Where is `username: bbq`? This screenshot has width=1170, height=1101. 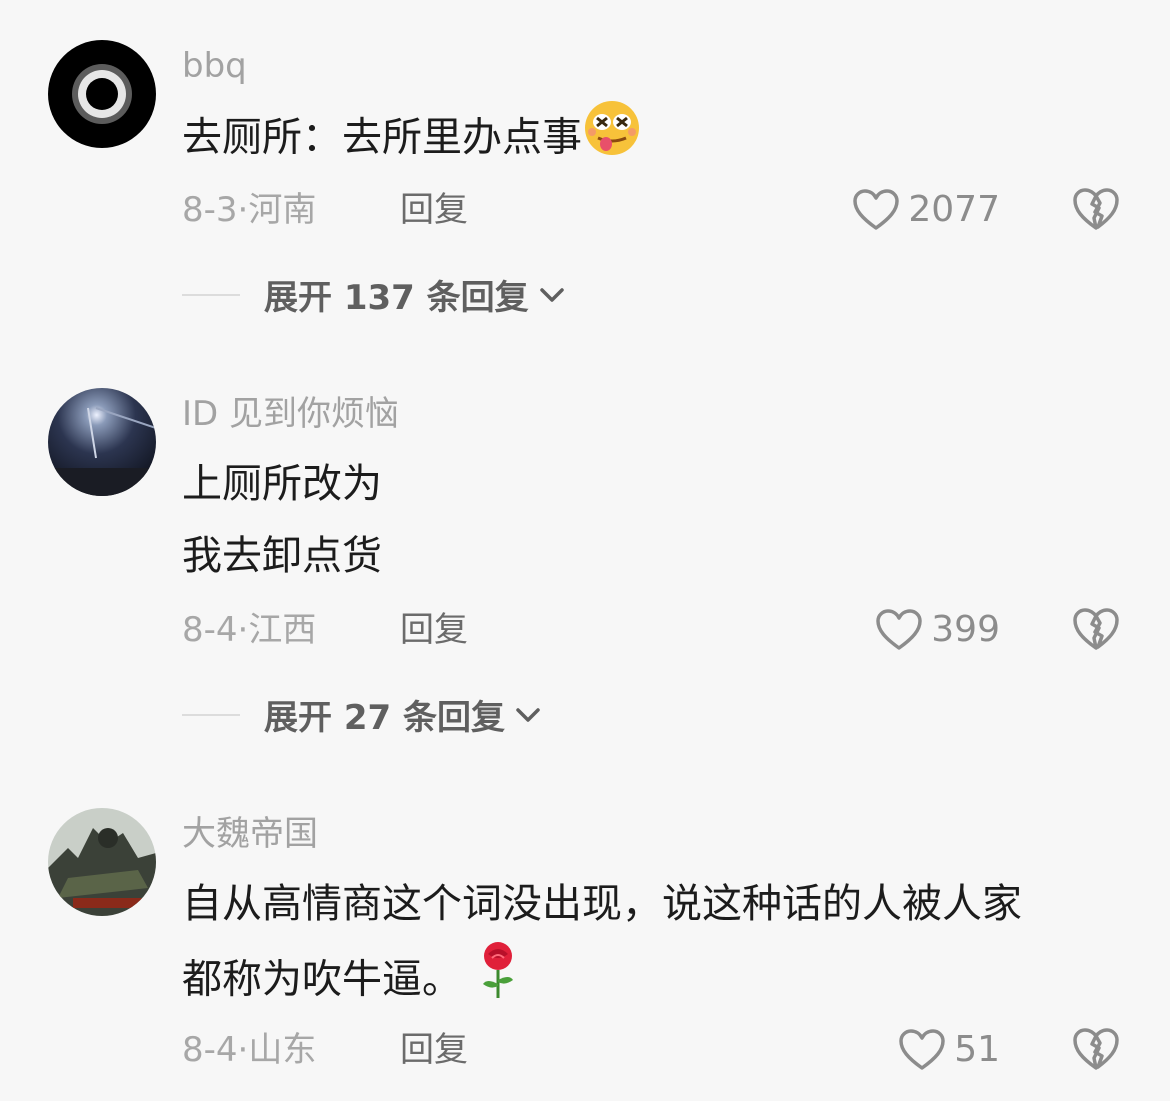
username: bbq is located at coordinates (214, 66).